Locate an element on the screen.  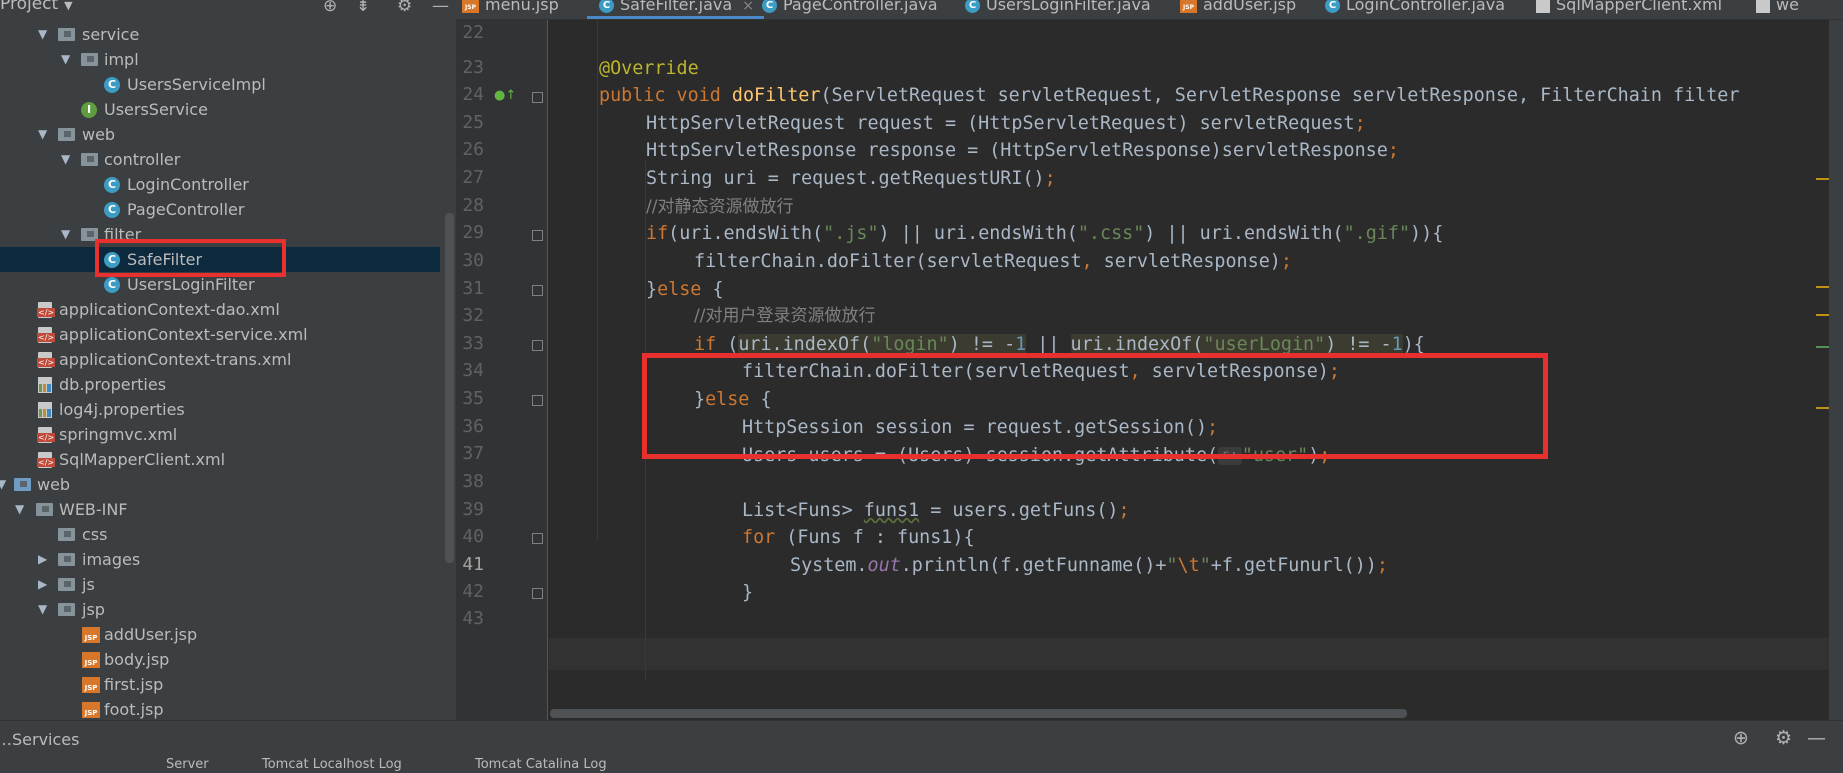
string-token: ".css" is located at coordinates (1111, 233).